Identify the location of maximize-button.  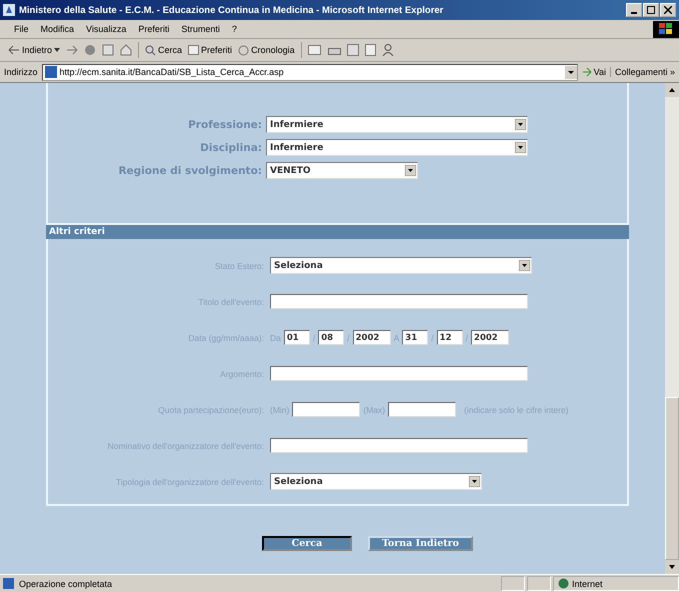
(651, 10).